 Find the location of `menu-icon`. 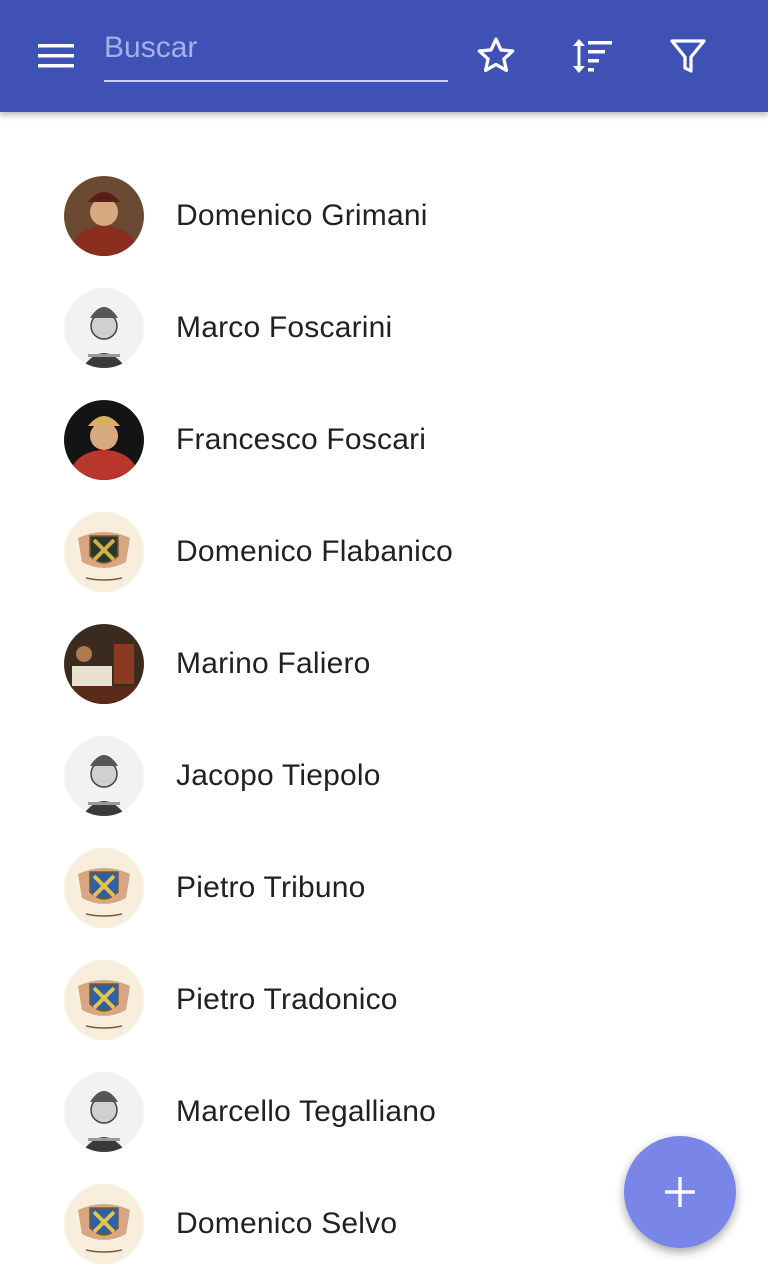

menu-icon is located at coordinates (56, 56).